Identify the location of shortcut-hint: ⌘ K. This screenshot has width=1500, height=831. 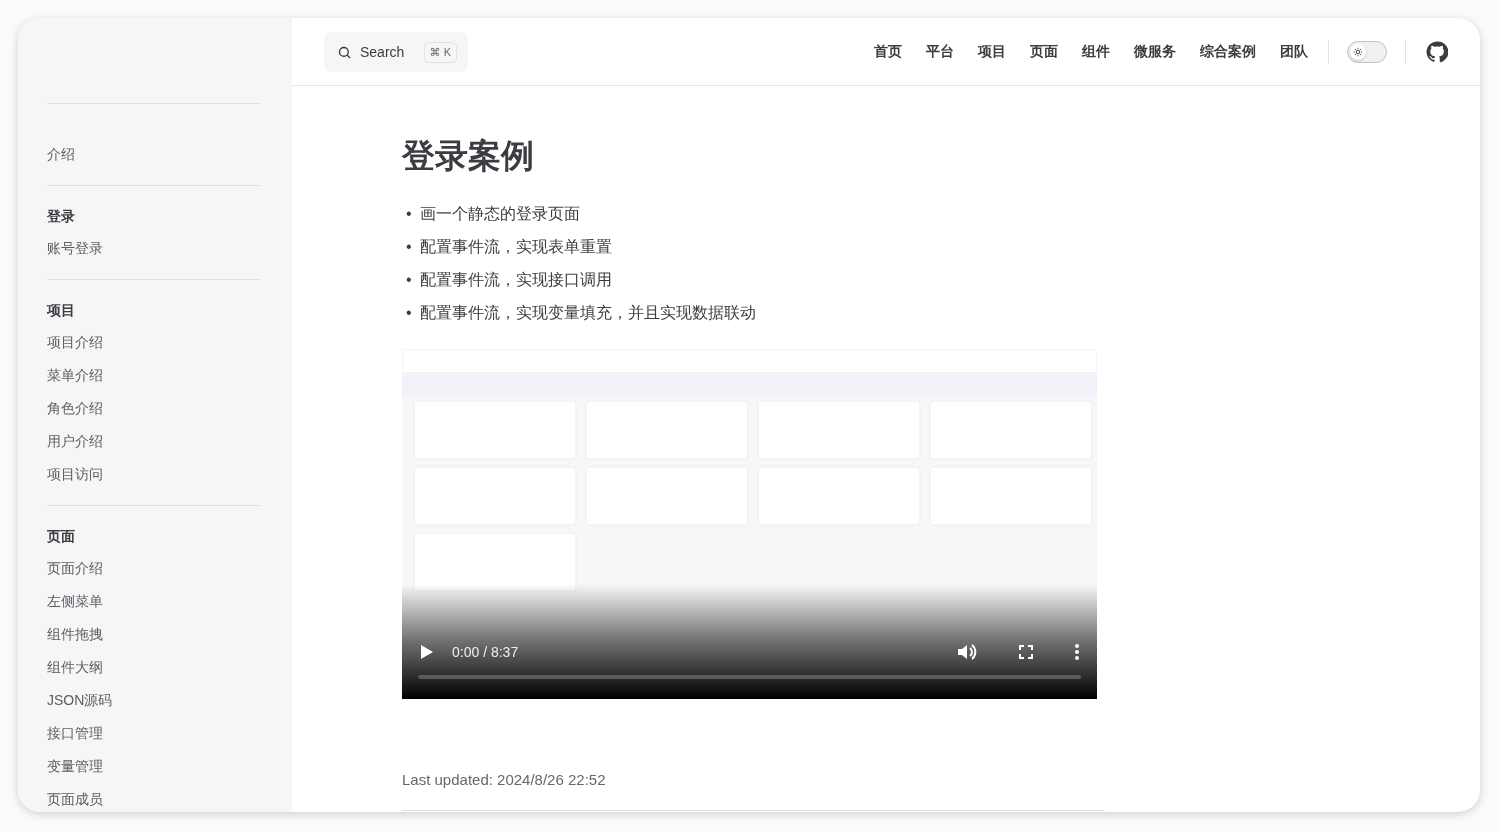
(440, 52).